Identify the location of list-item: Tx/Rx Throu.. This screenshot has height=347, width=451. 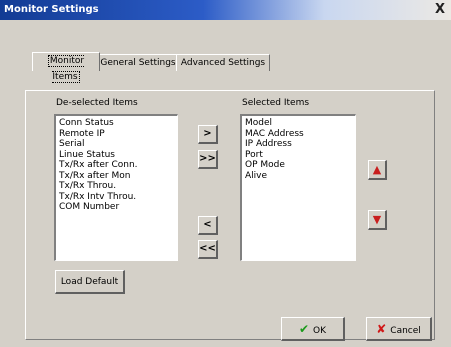
(116, 186).